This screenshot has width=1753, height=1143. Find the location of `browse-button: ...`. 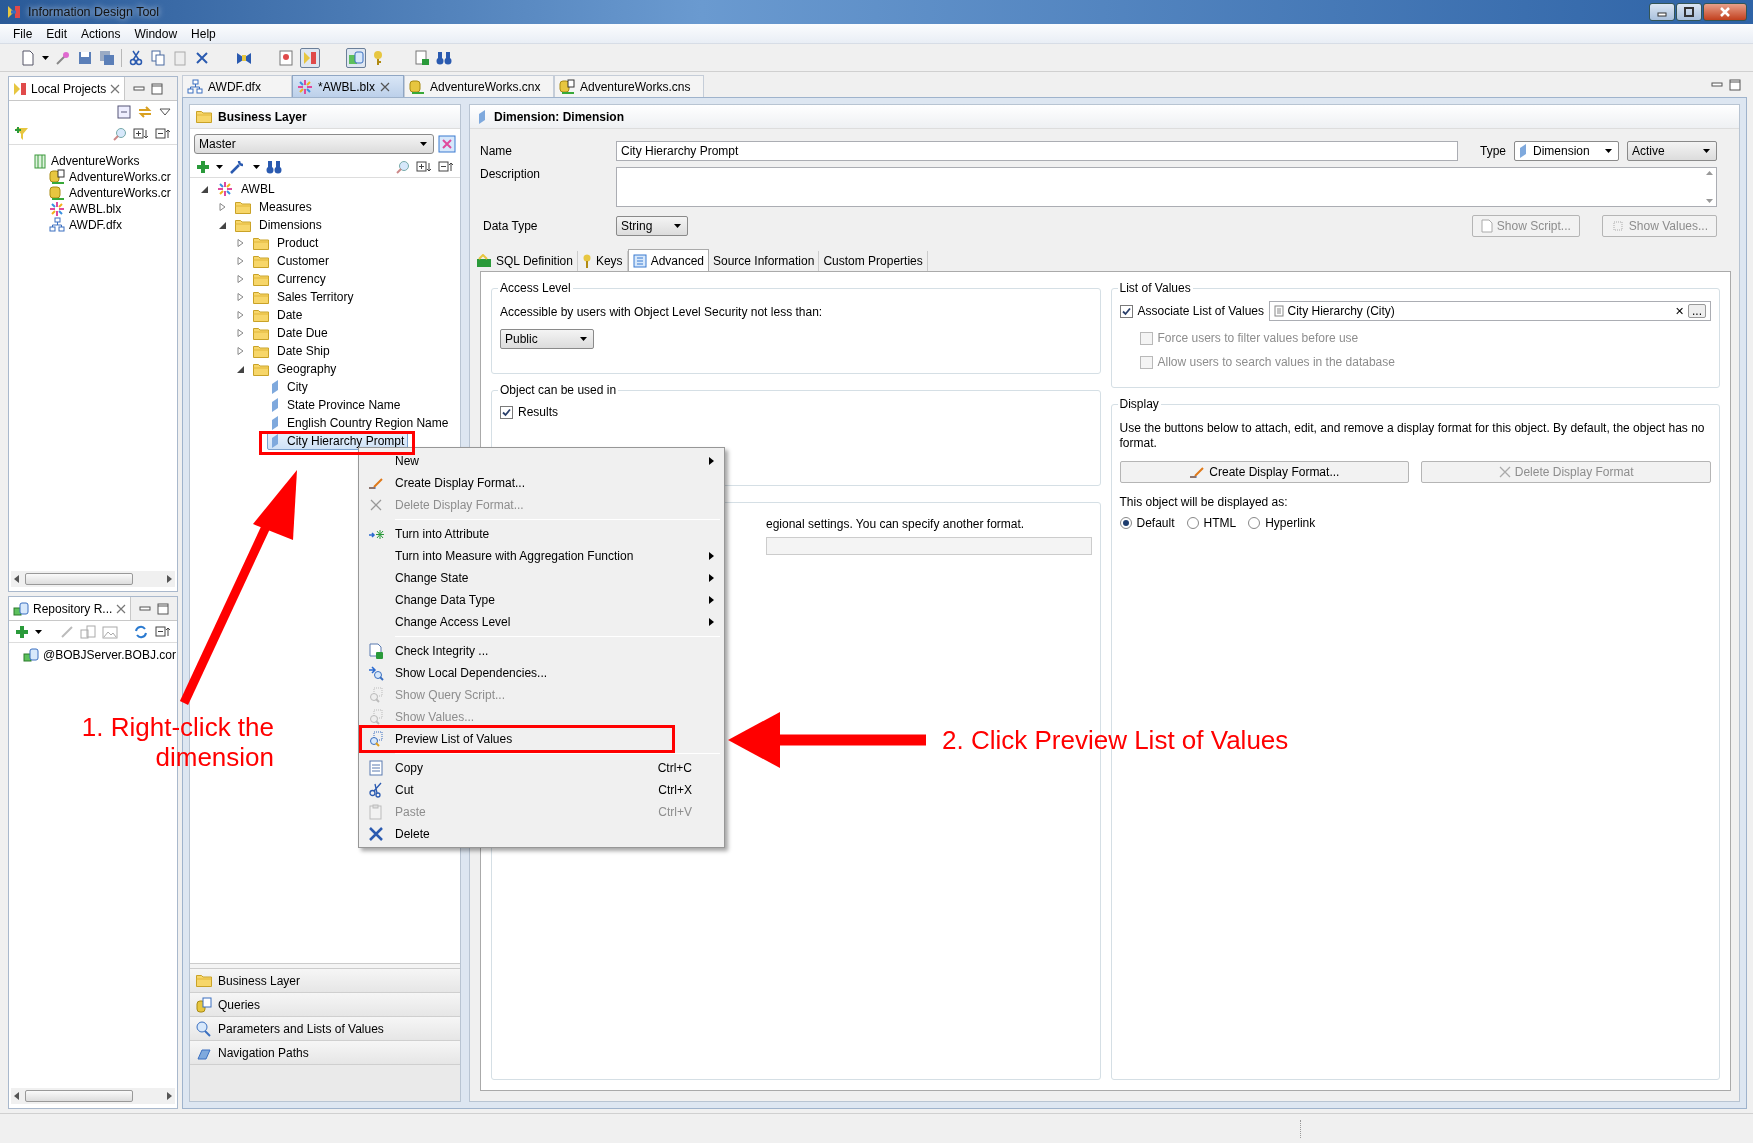

browse-button: ... is located at coordinates (1697, 311).